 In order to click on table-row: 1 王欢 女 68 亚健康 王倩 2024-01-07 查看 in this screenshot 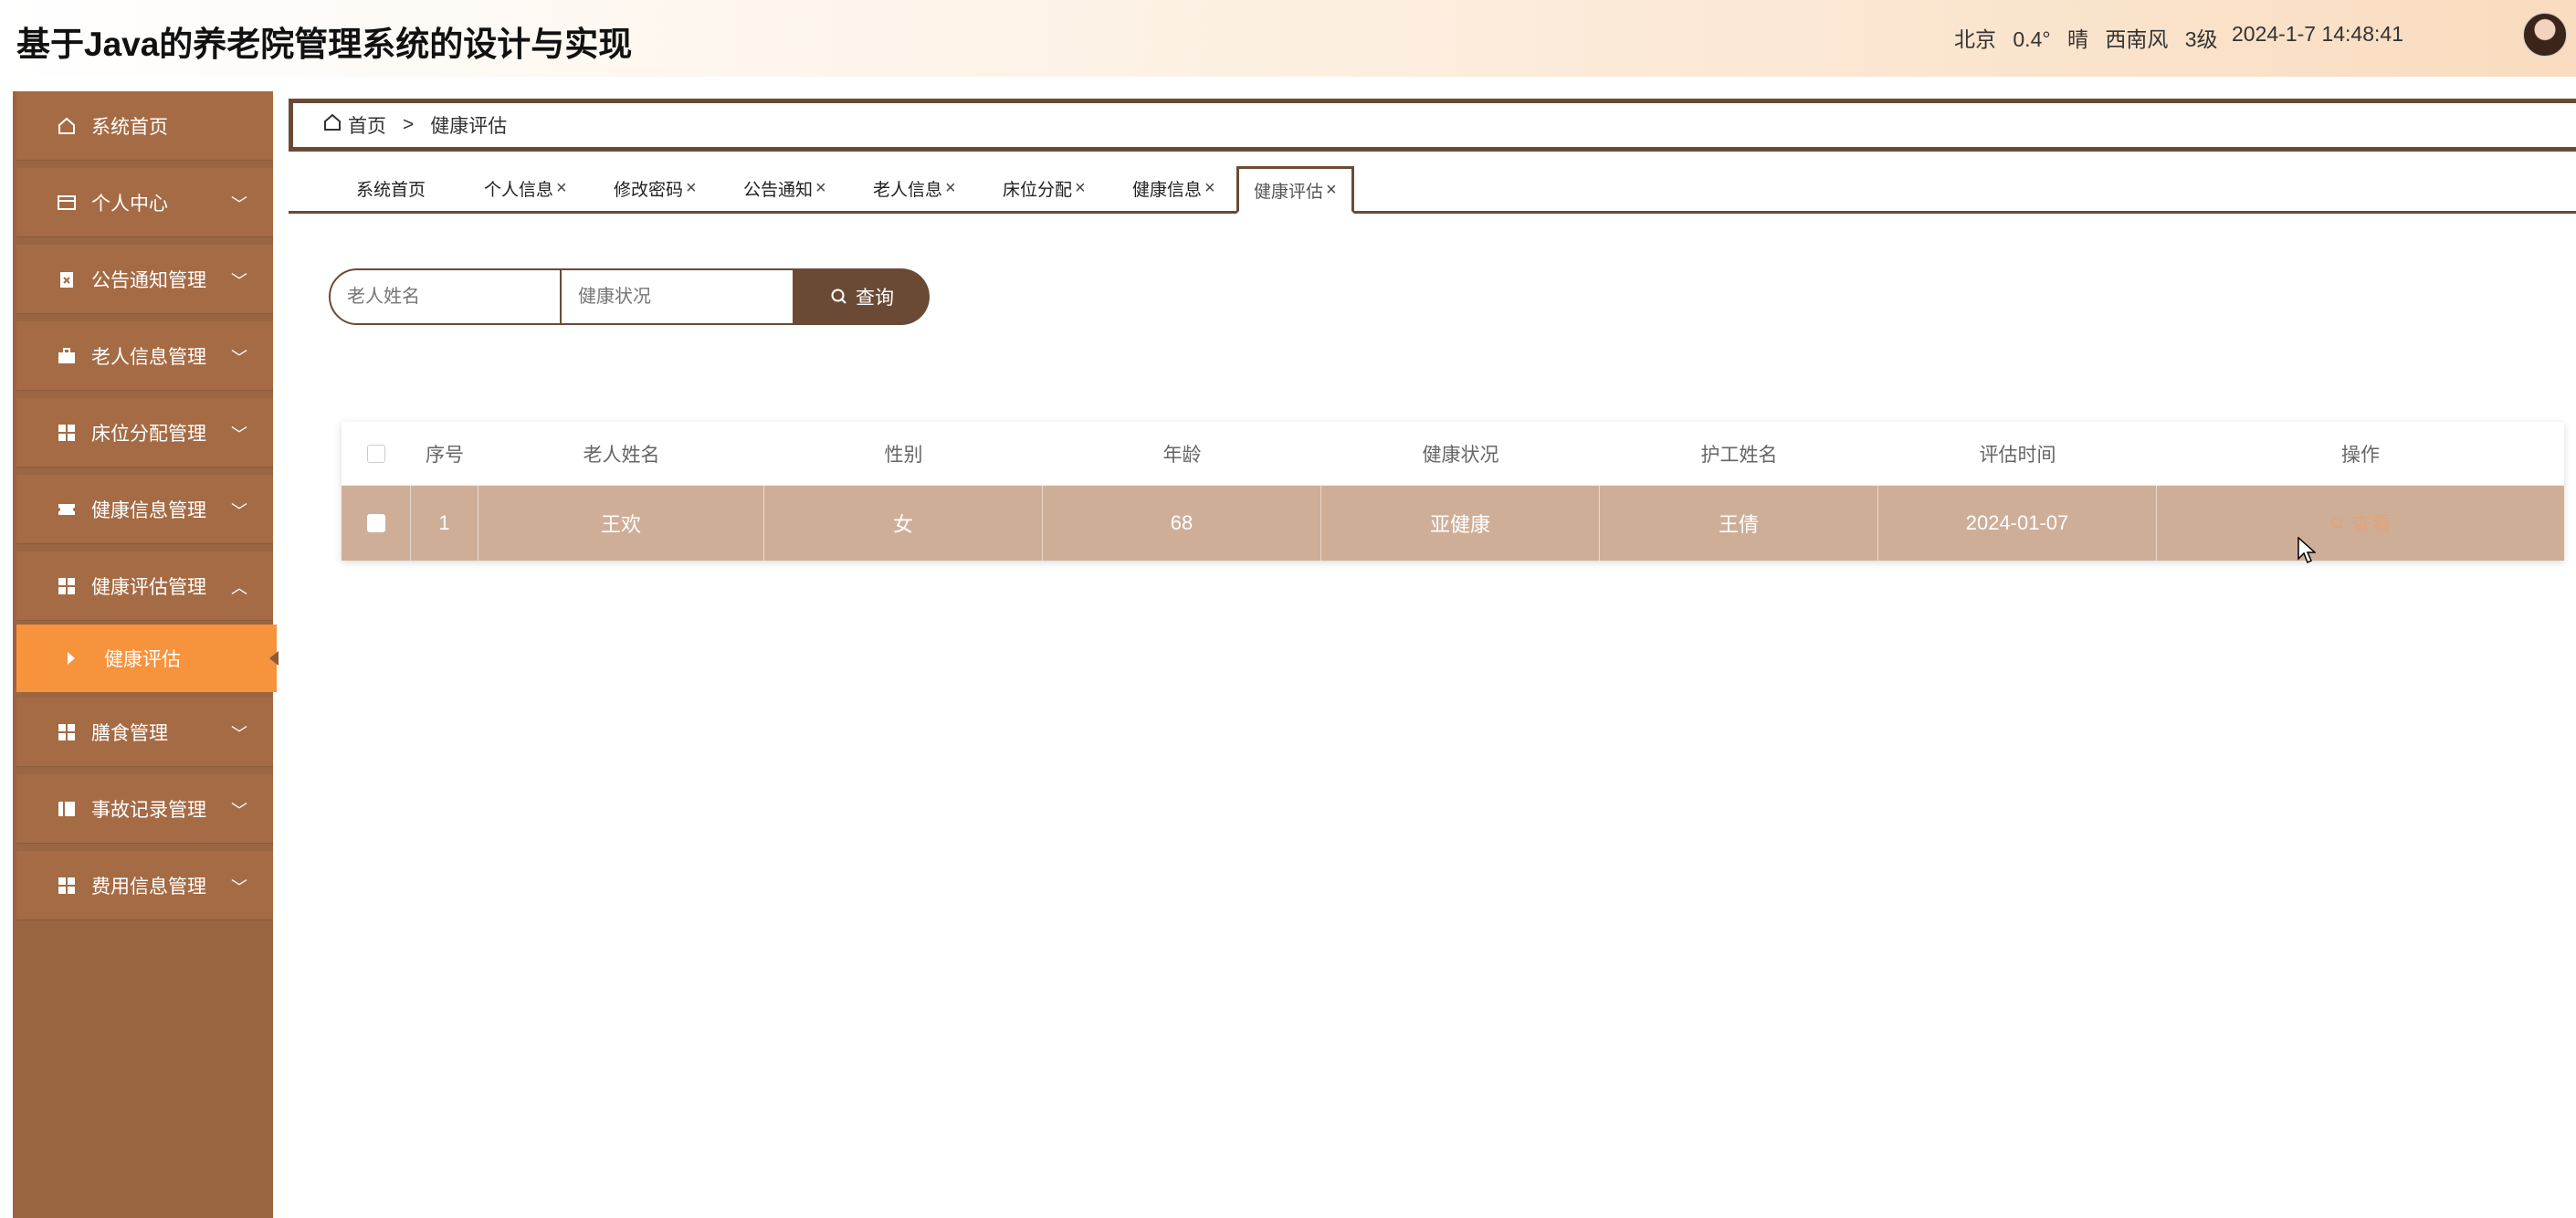, I will do `click(1453, 523)`.